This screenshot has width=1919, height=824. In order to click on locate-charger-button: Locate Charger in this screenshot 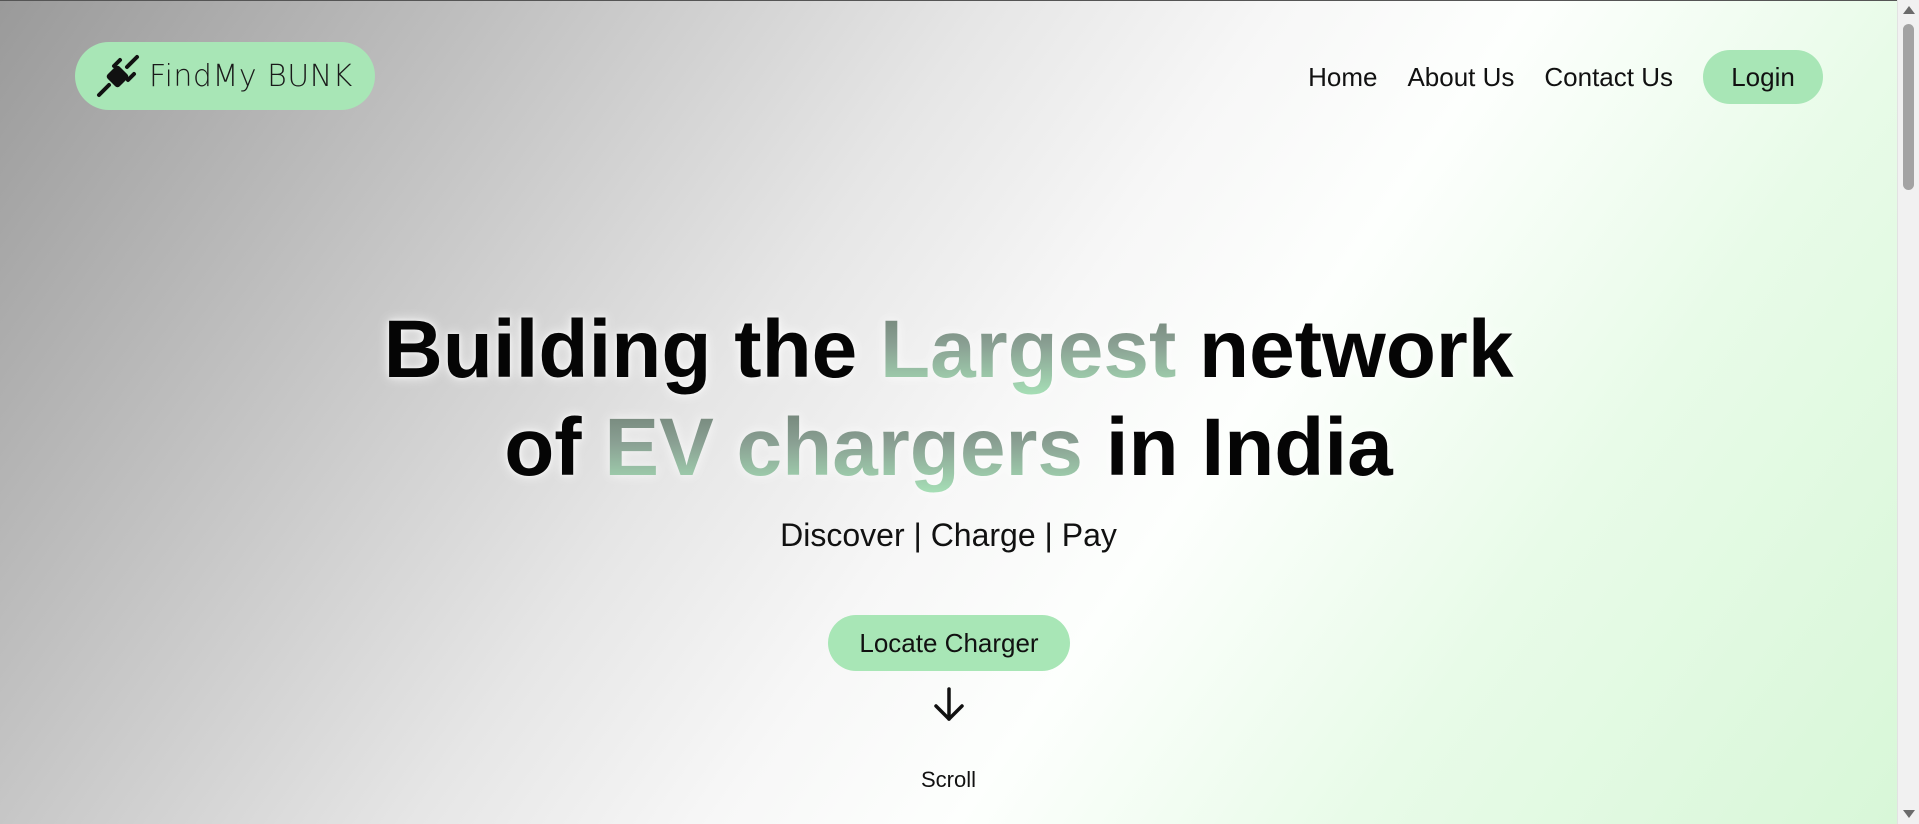, I will do `click(949, 643)`.